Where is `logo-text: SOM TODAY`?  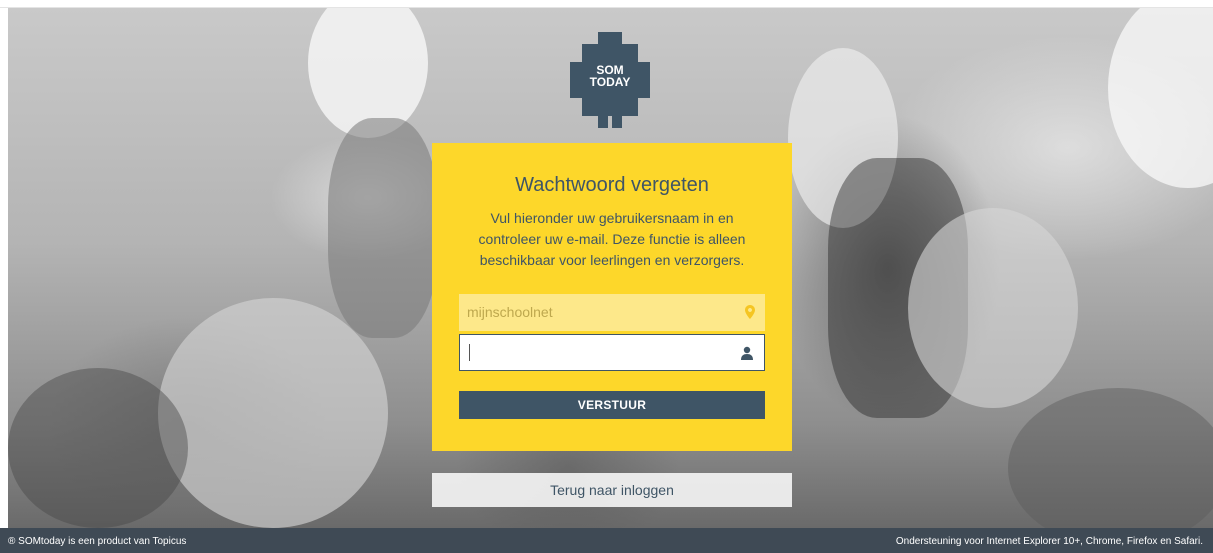 logo-text: SOM TODAY is located at coordinates (610, 76).